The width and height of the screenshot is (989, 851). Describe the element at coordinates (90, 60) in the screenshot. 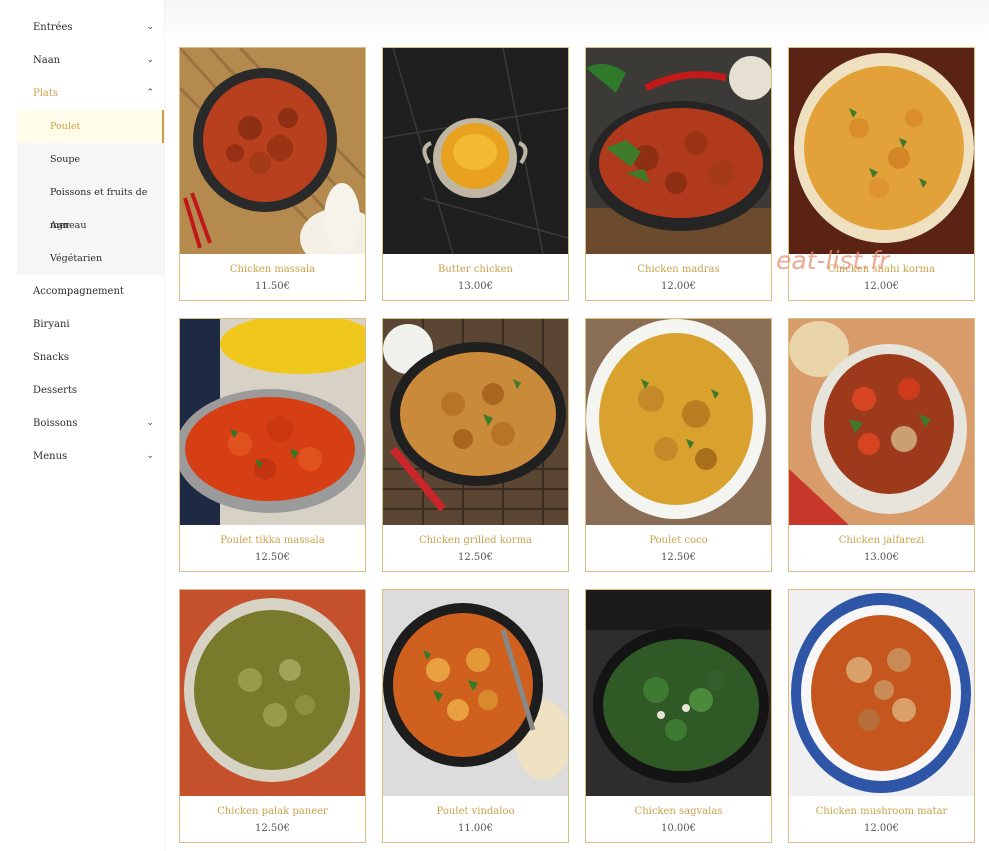

I see `sidebar-item-naan: Naan ⌄` at that location.